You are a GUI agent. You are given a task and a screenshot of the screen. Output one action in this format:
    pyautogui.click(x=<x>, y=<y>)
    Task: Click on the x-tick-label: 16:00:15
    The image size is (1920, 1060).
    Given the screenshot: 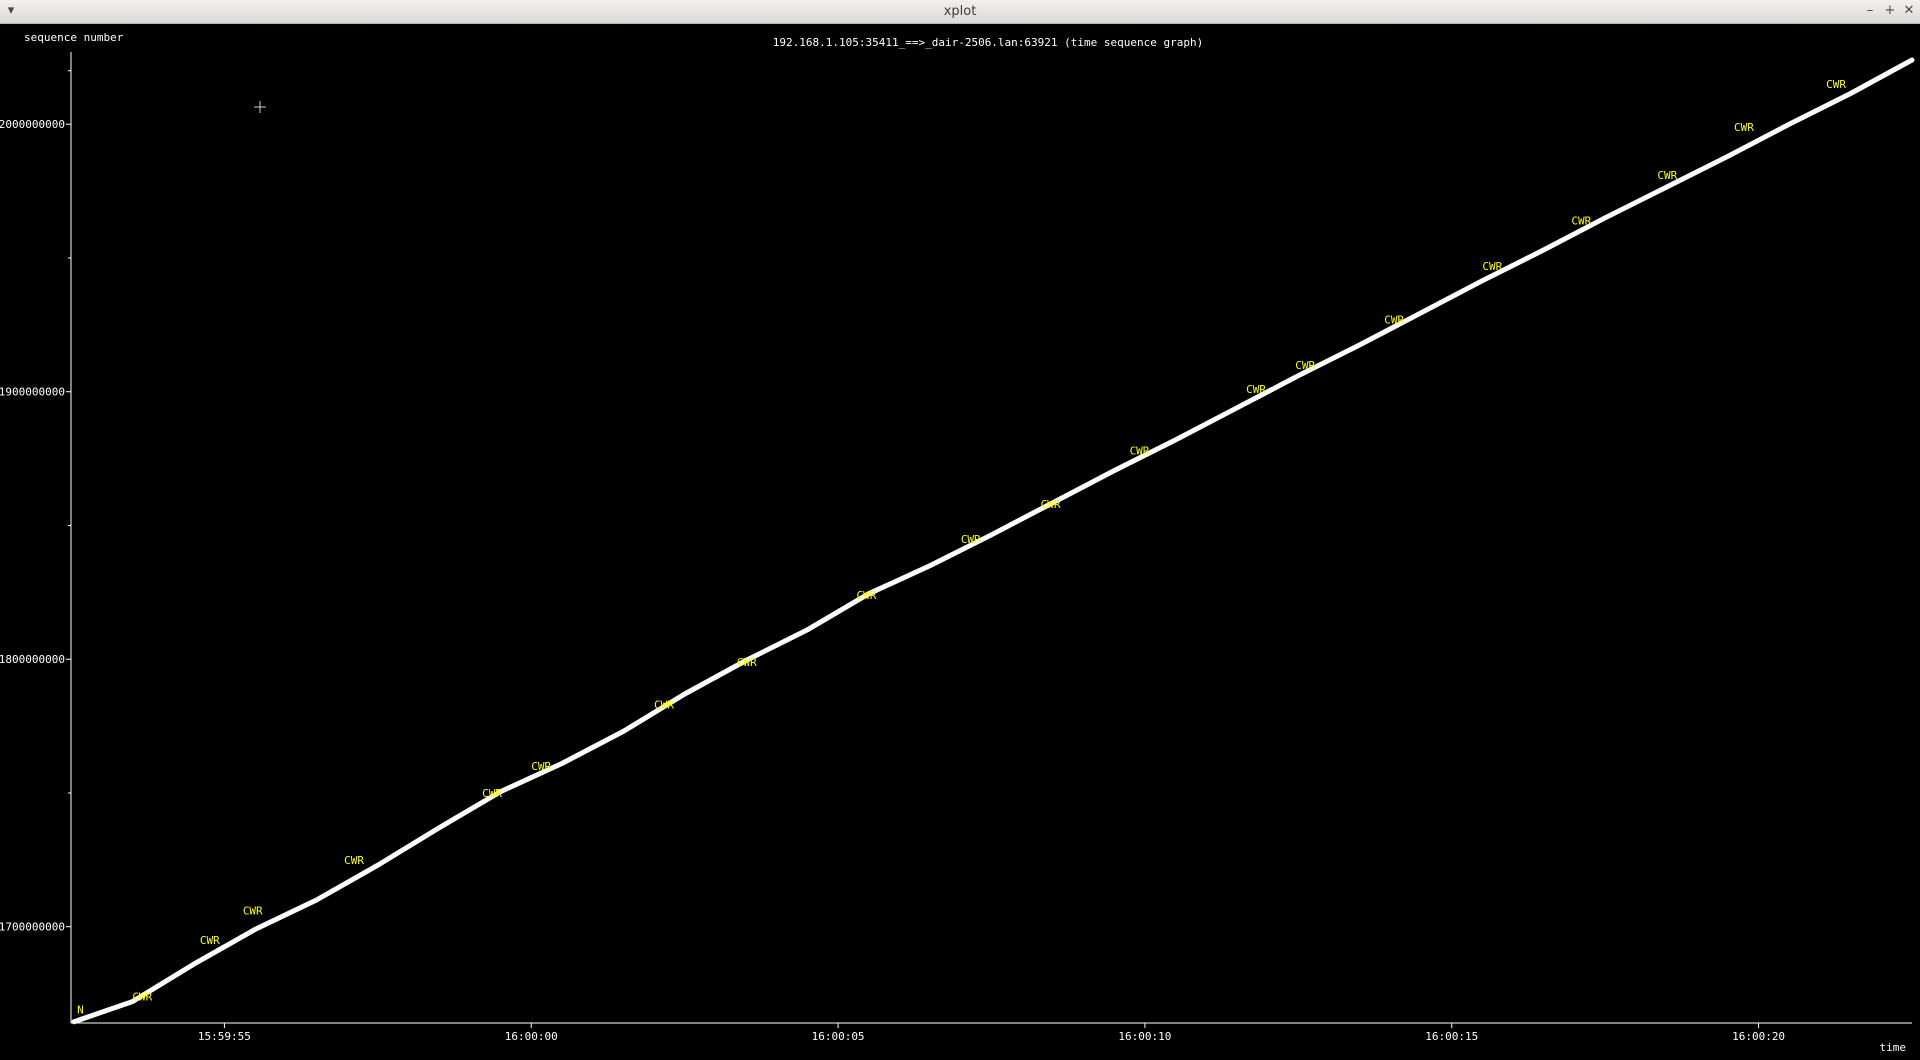 What is the action you would take?
    pyautogui.click(x=1451, y=1036)
    